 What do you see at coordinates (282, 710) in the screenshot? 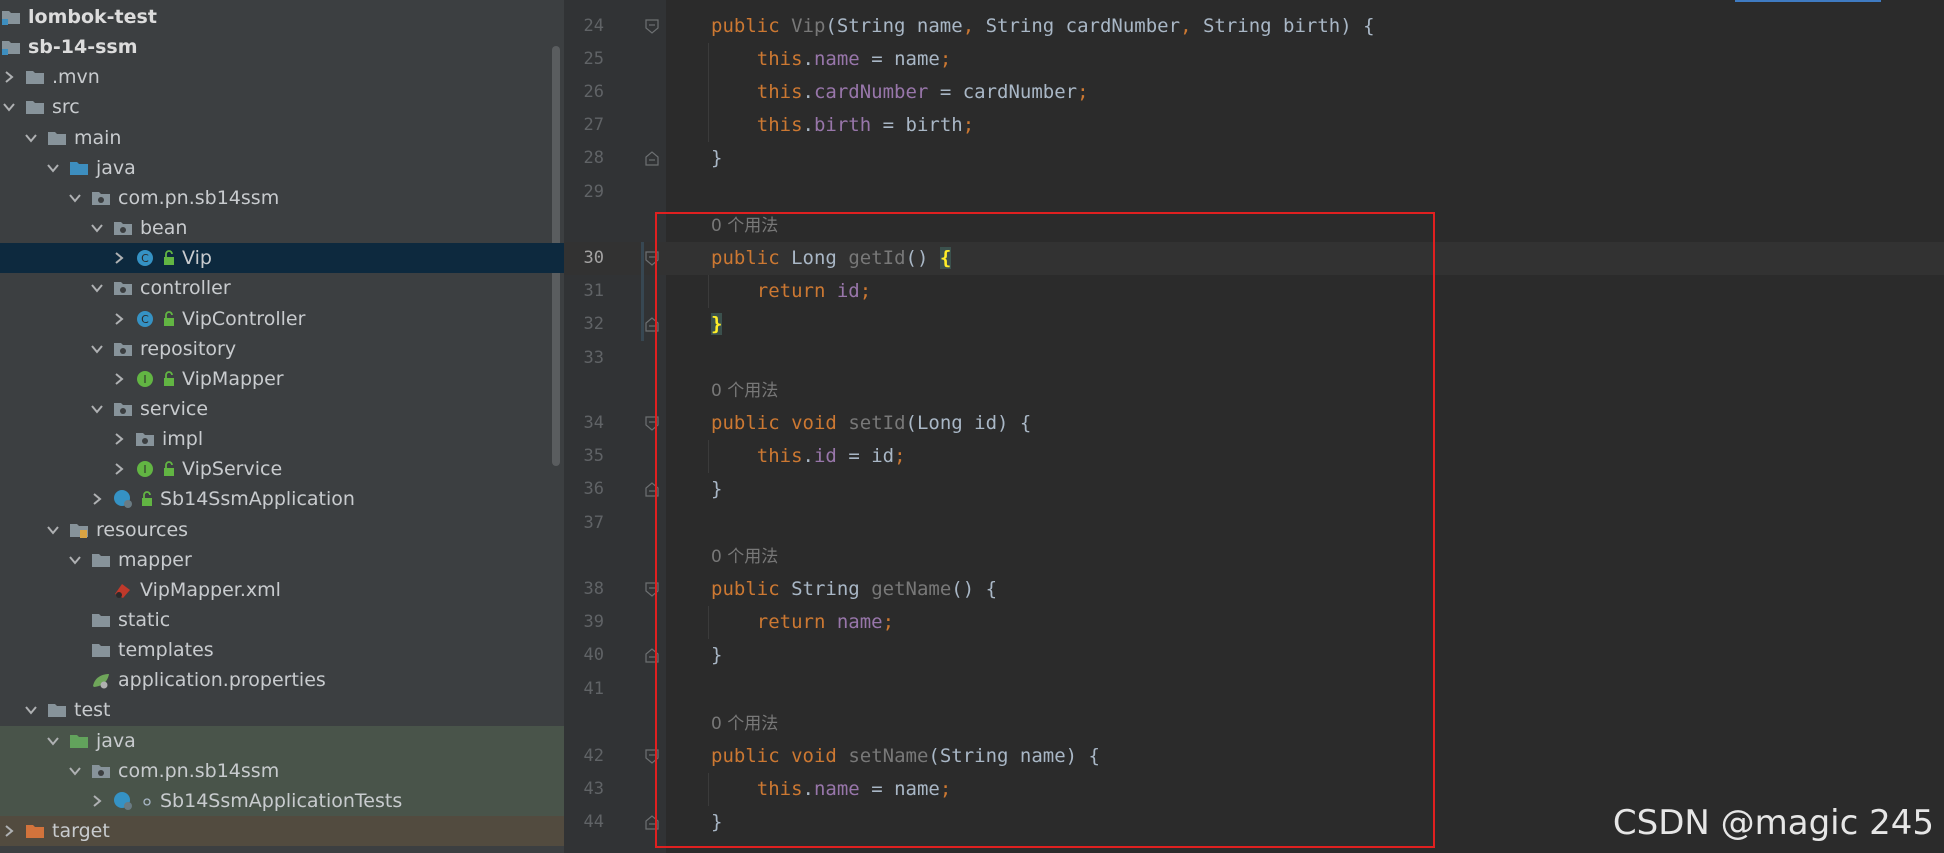
I see `tree-item-test: test` at bounding box center [282, 710].